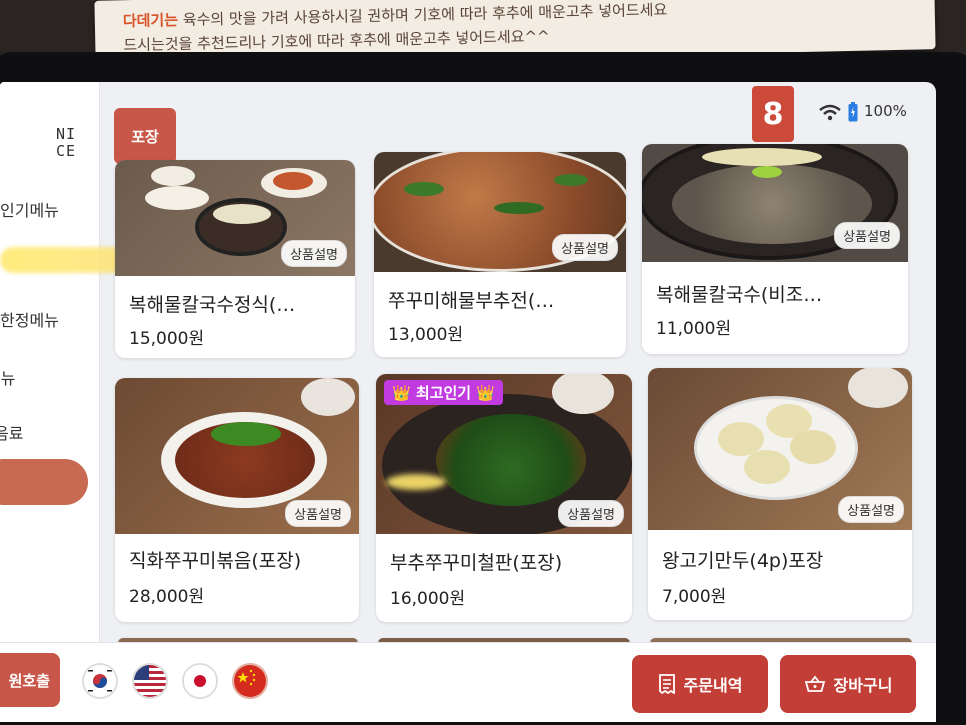 This screenshot has width=966, height=725. What do you see at coordinates (250, 681) in the screenshot?
I see `china-flag-icon` at bounding box center [250, 681].